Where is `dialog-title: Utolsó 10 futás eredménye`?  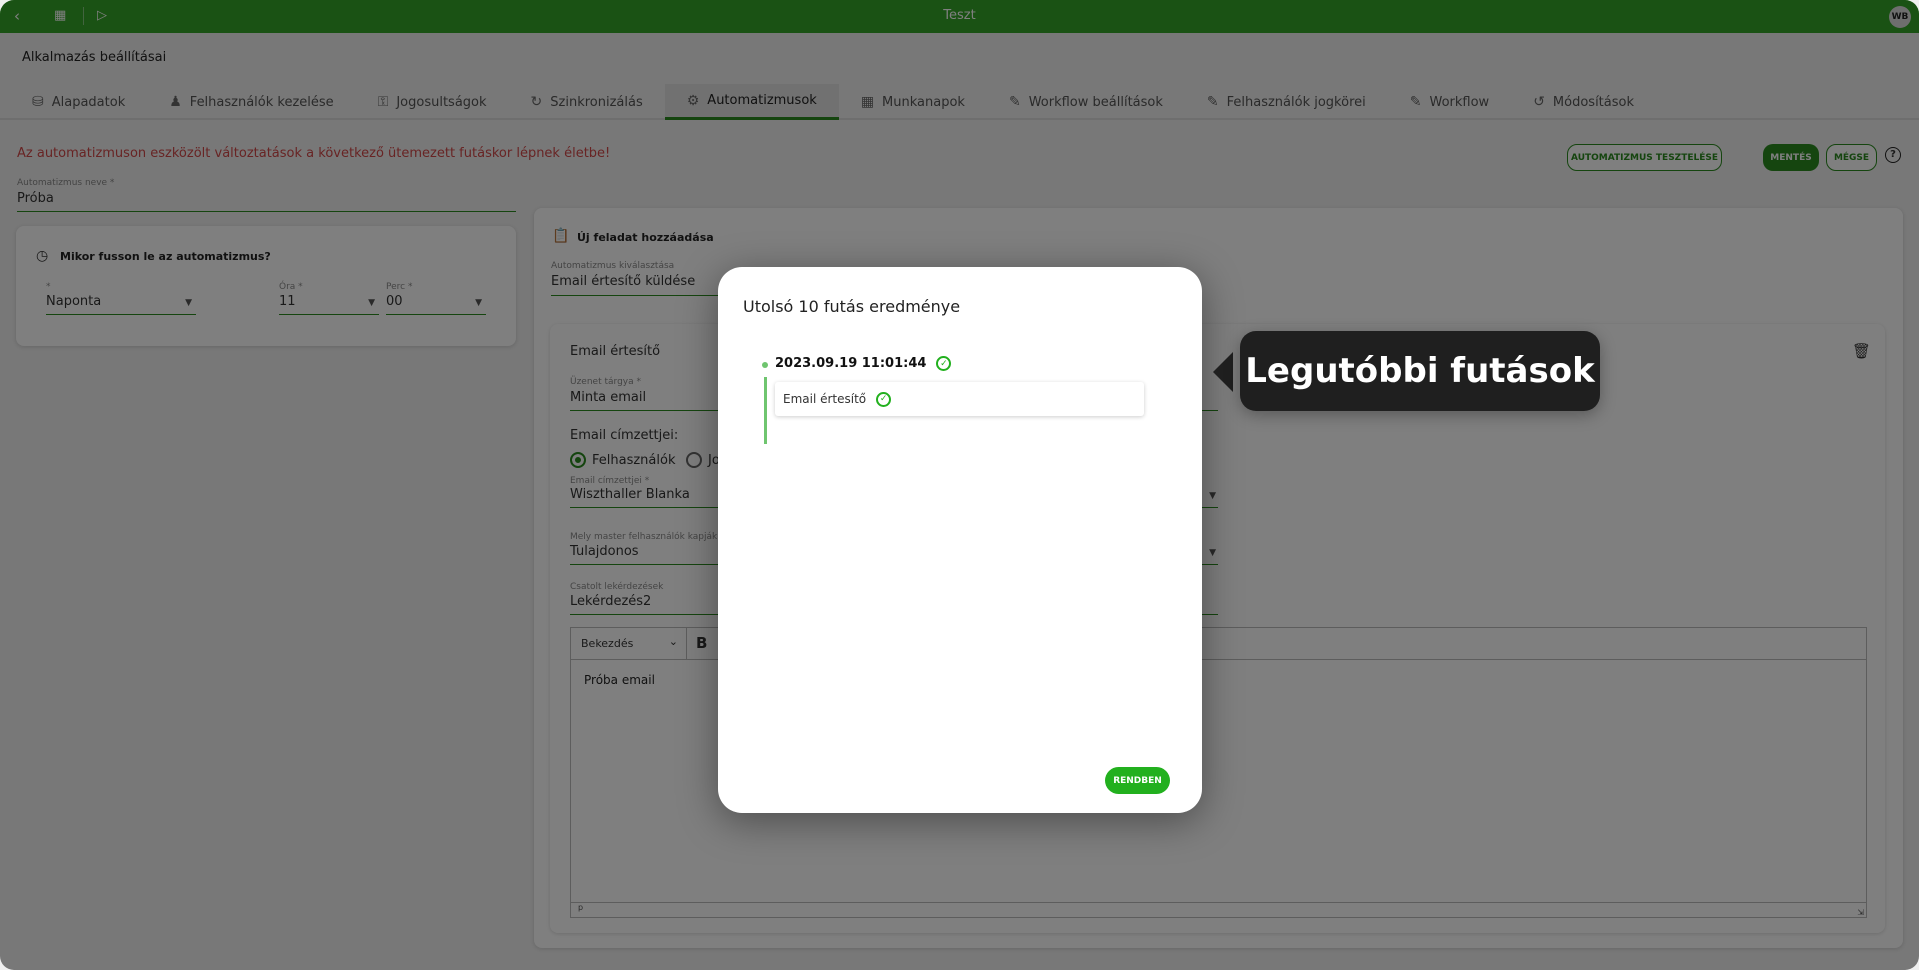
dialog-title: Utolsó 10 futás eredménye is located at coordinates (852, 306).